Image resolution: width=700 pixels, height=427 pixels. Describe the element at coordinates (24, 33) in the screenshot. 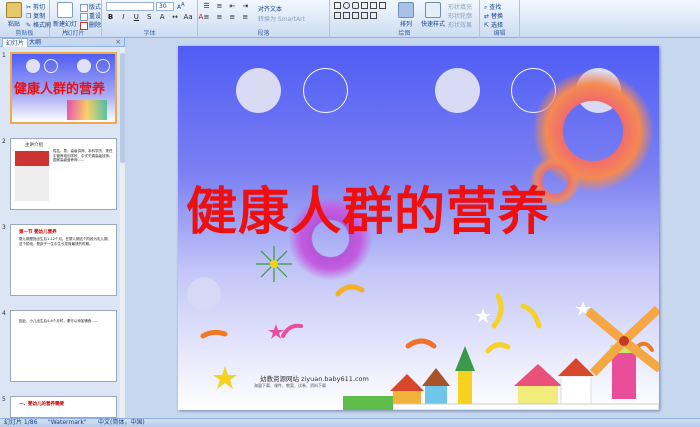

I see `clipboard-label: 剪贴板` at that location.